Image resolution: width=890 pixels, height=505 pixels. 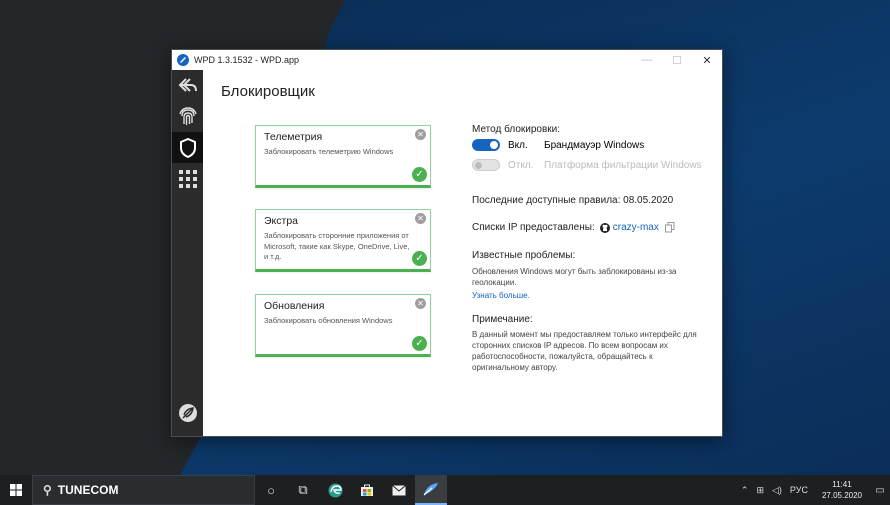 What do you see at coordinates (447, 60) in the screenshot?
I see `title-bar: WPD 1.3.1532 - WPD.app — ☐ ✕` at bounding box center [447, 60].